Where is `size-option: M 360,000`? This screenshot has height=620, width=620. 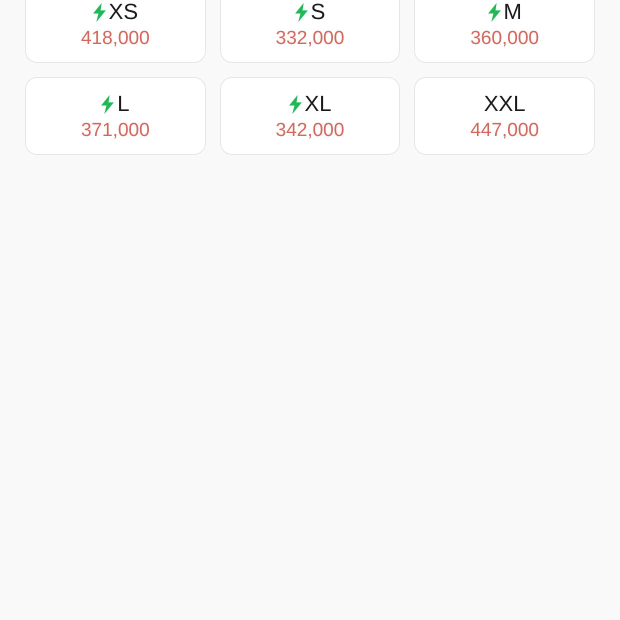 size-option: M 360,000 is located at coordinates (504, 31).